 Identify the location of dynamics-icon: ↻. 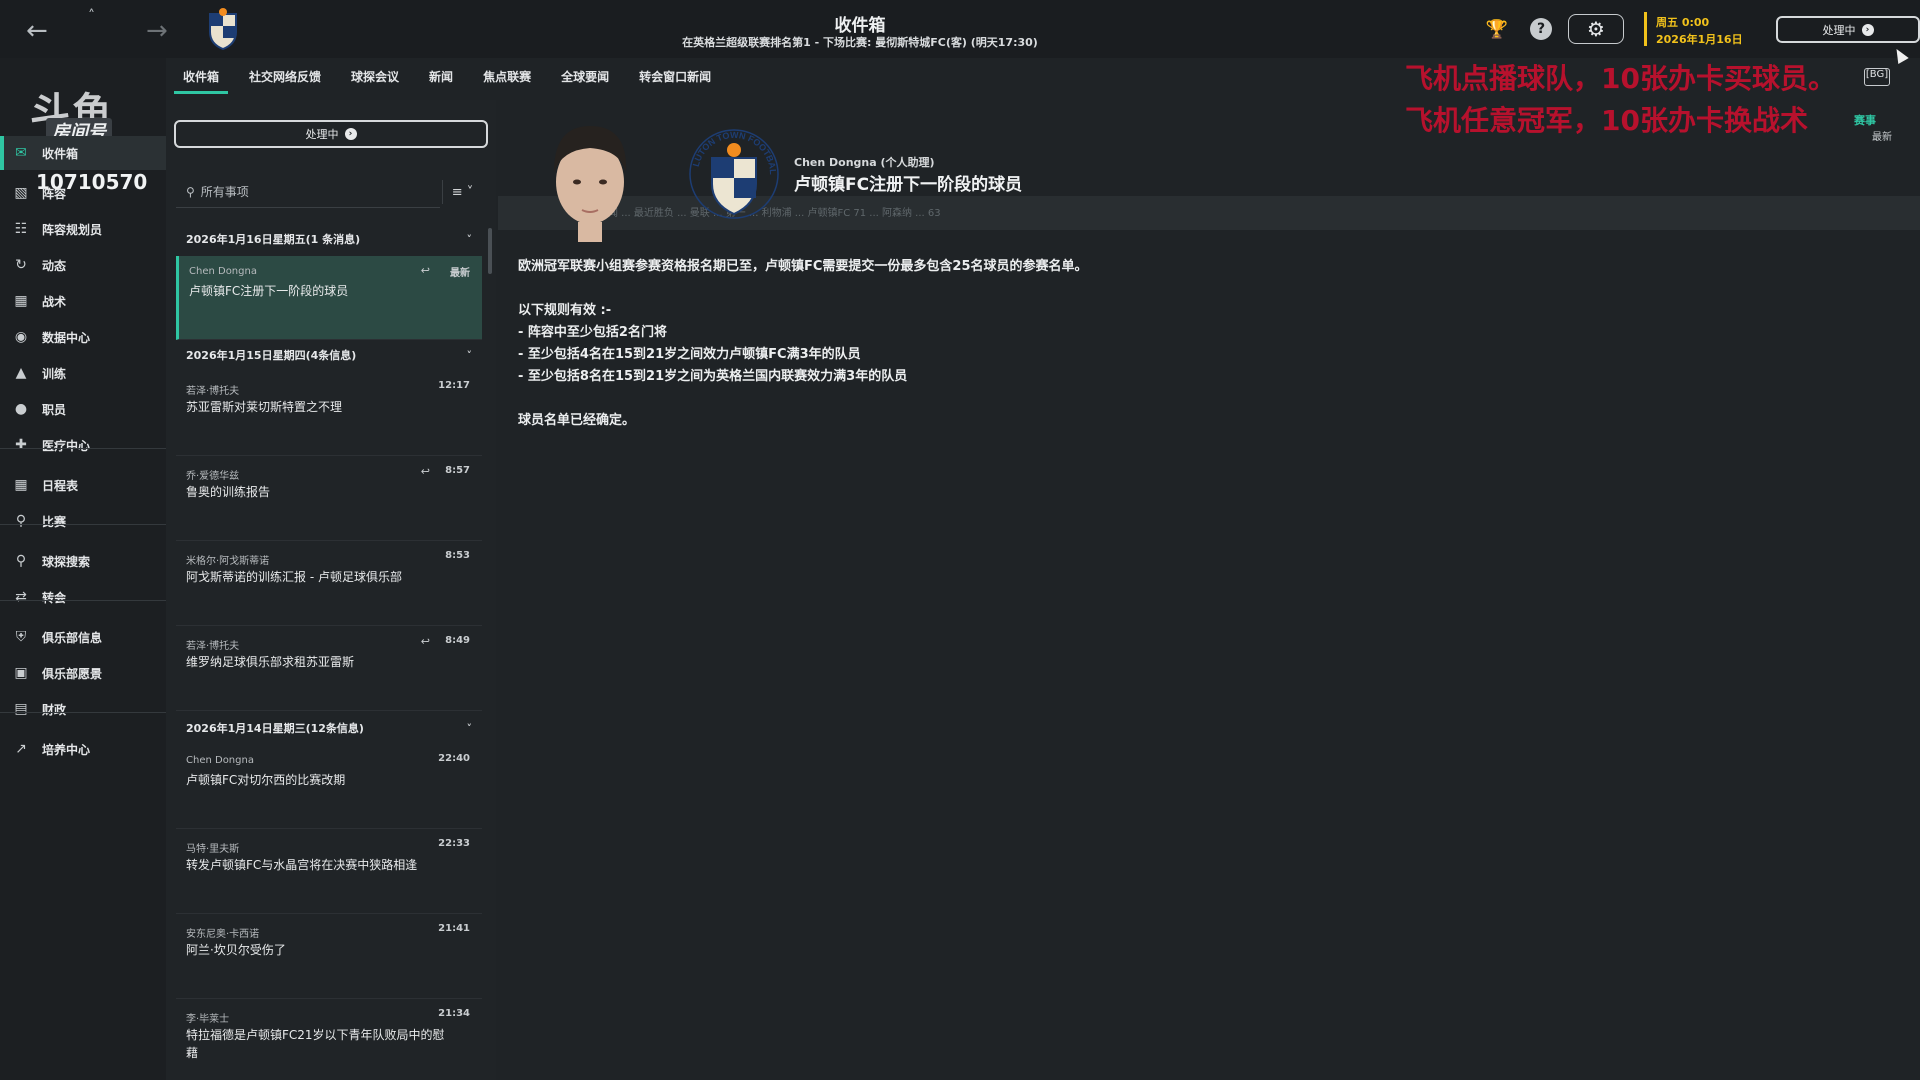
(21, 265).